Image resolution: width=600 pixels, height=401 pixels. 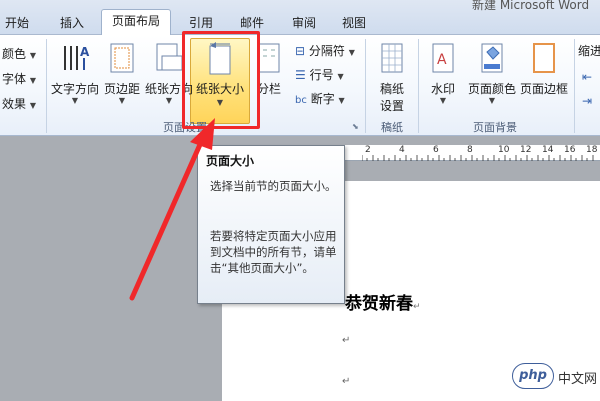 What do you see at coordinates (533, 376) in the screenshot?
I see `php-logo: php` at bounding box center [533, 376].